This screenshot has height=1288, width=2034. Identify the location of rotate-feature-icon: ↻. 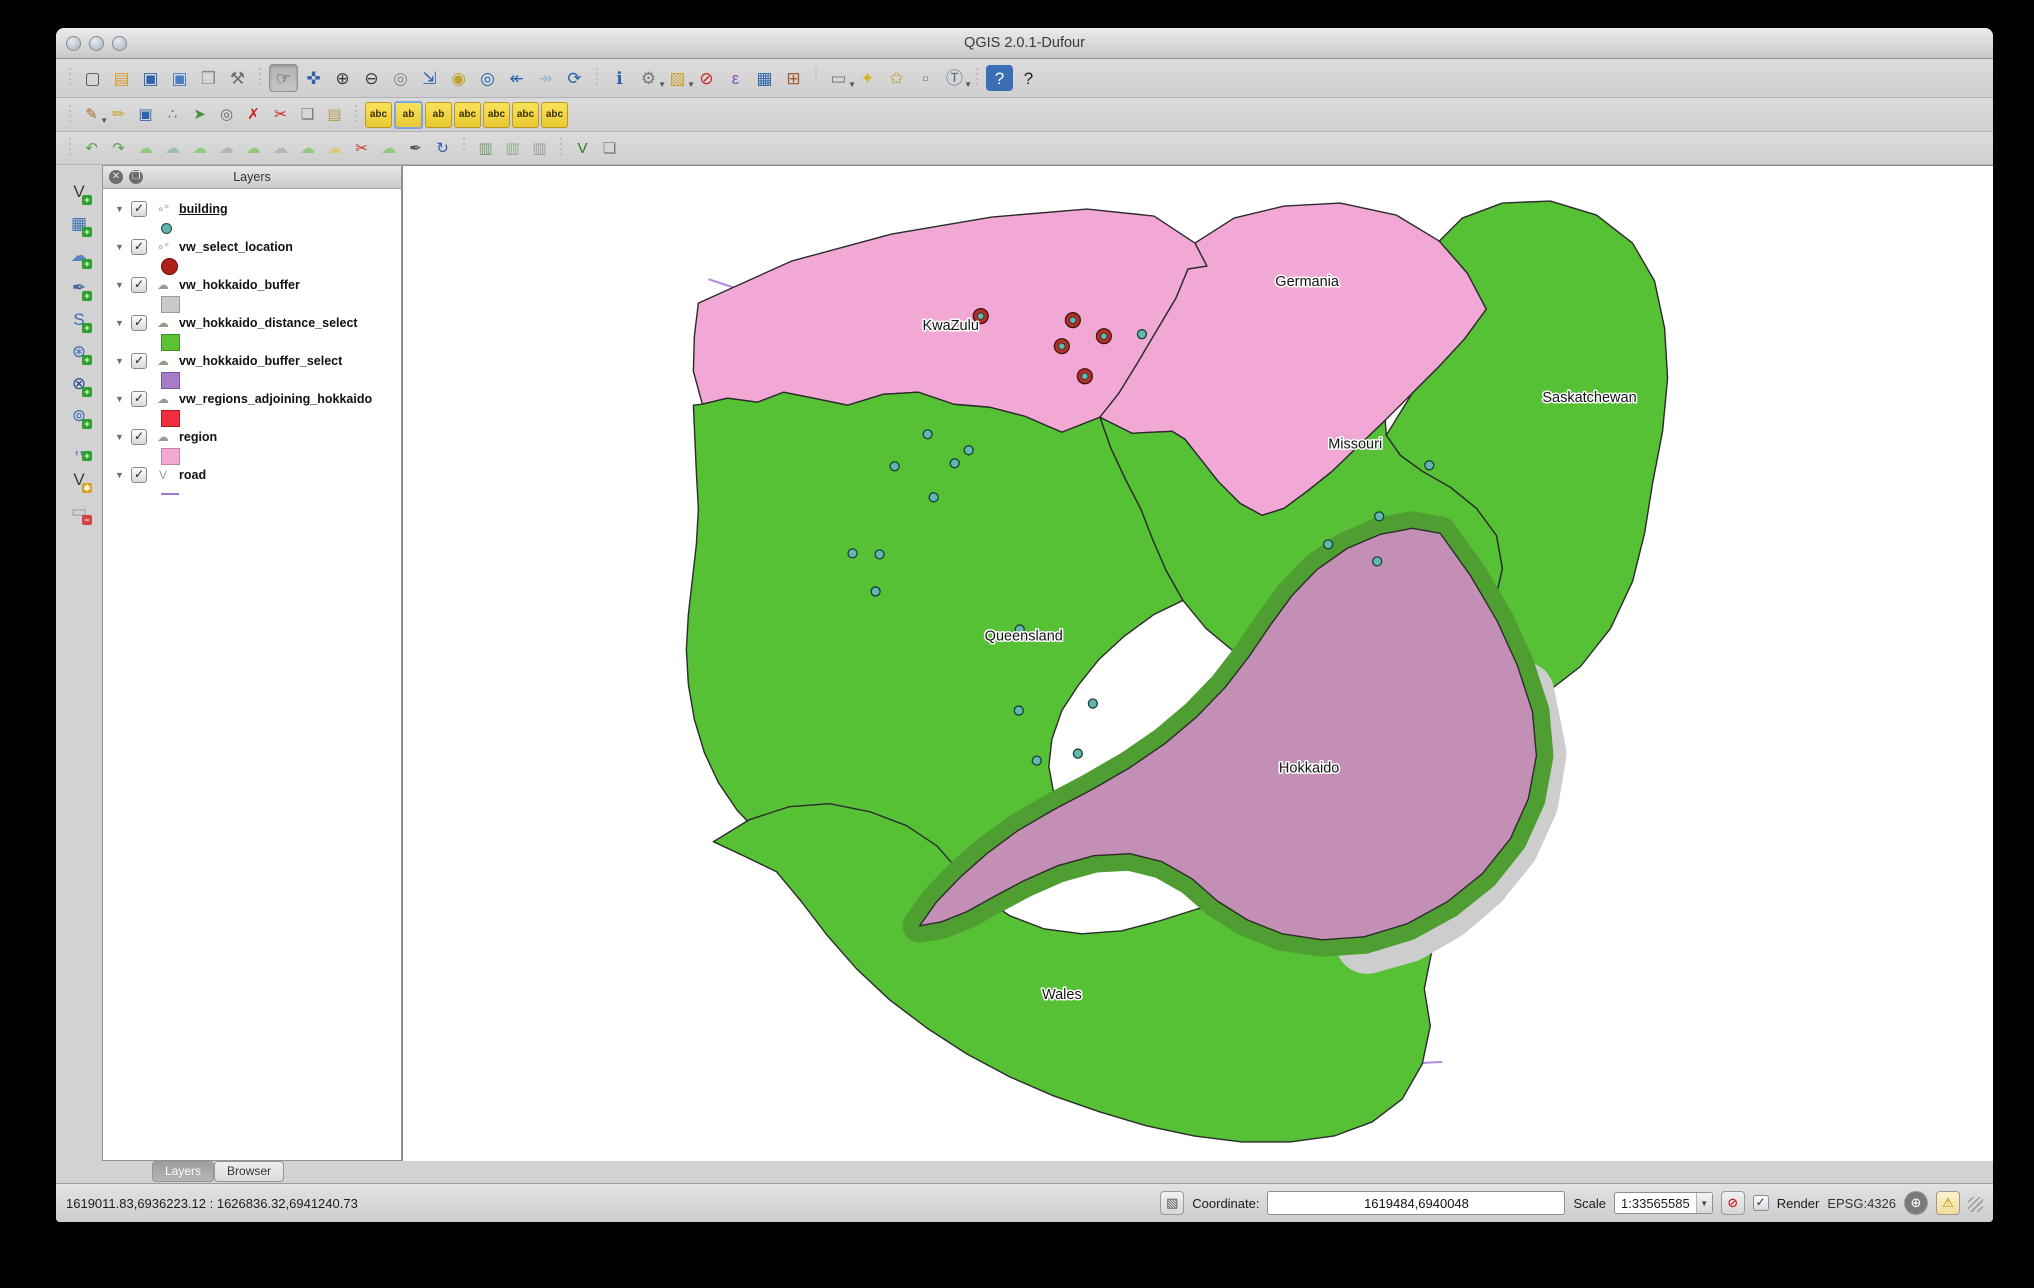
(442, 148).